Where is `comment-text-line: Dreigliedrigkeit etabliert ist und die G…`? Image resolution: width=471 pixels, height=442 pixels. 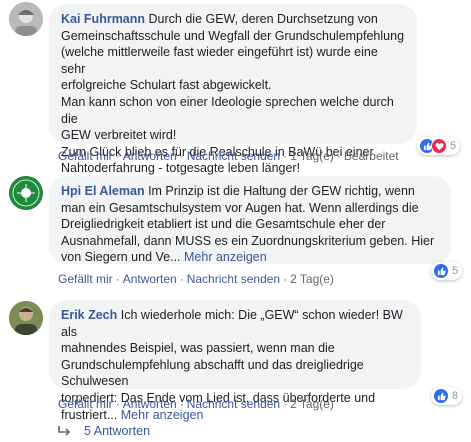 comment-text-line: Dreigliedrigkeit etabliert ist und die G… is located at coordinates (223, 224).